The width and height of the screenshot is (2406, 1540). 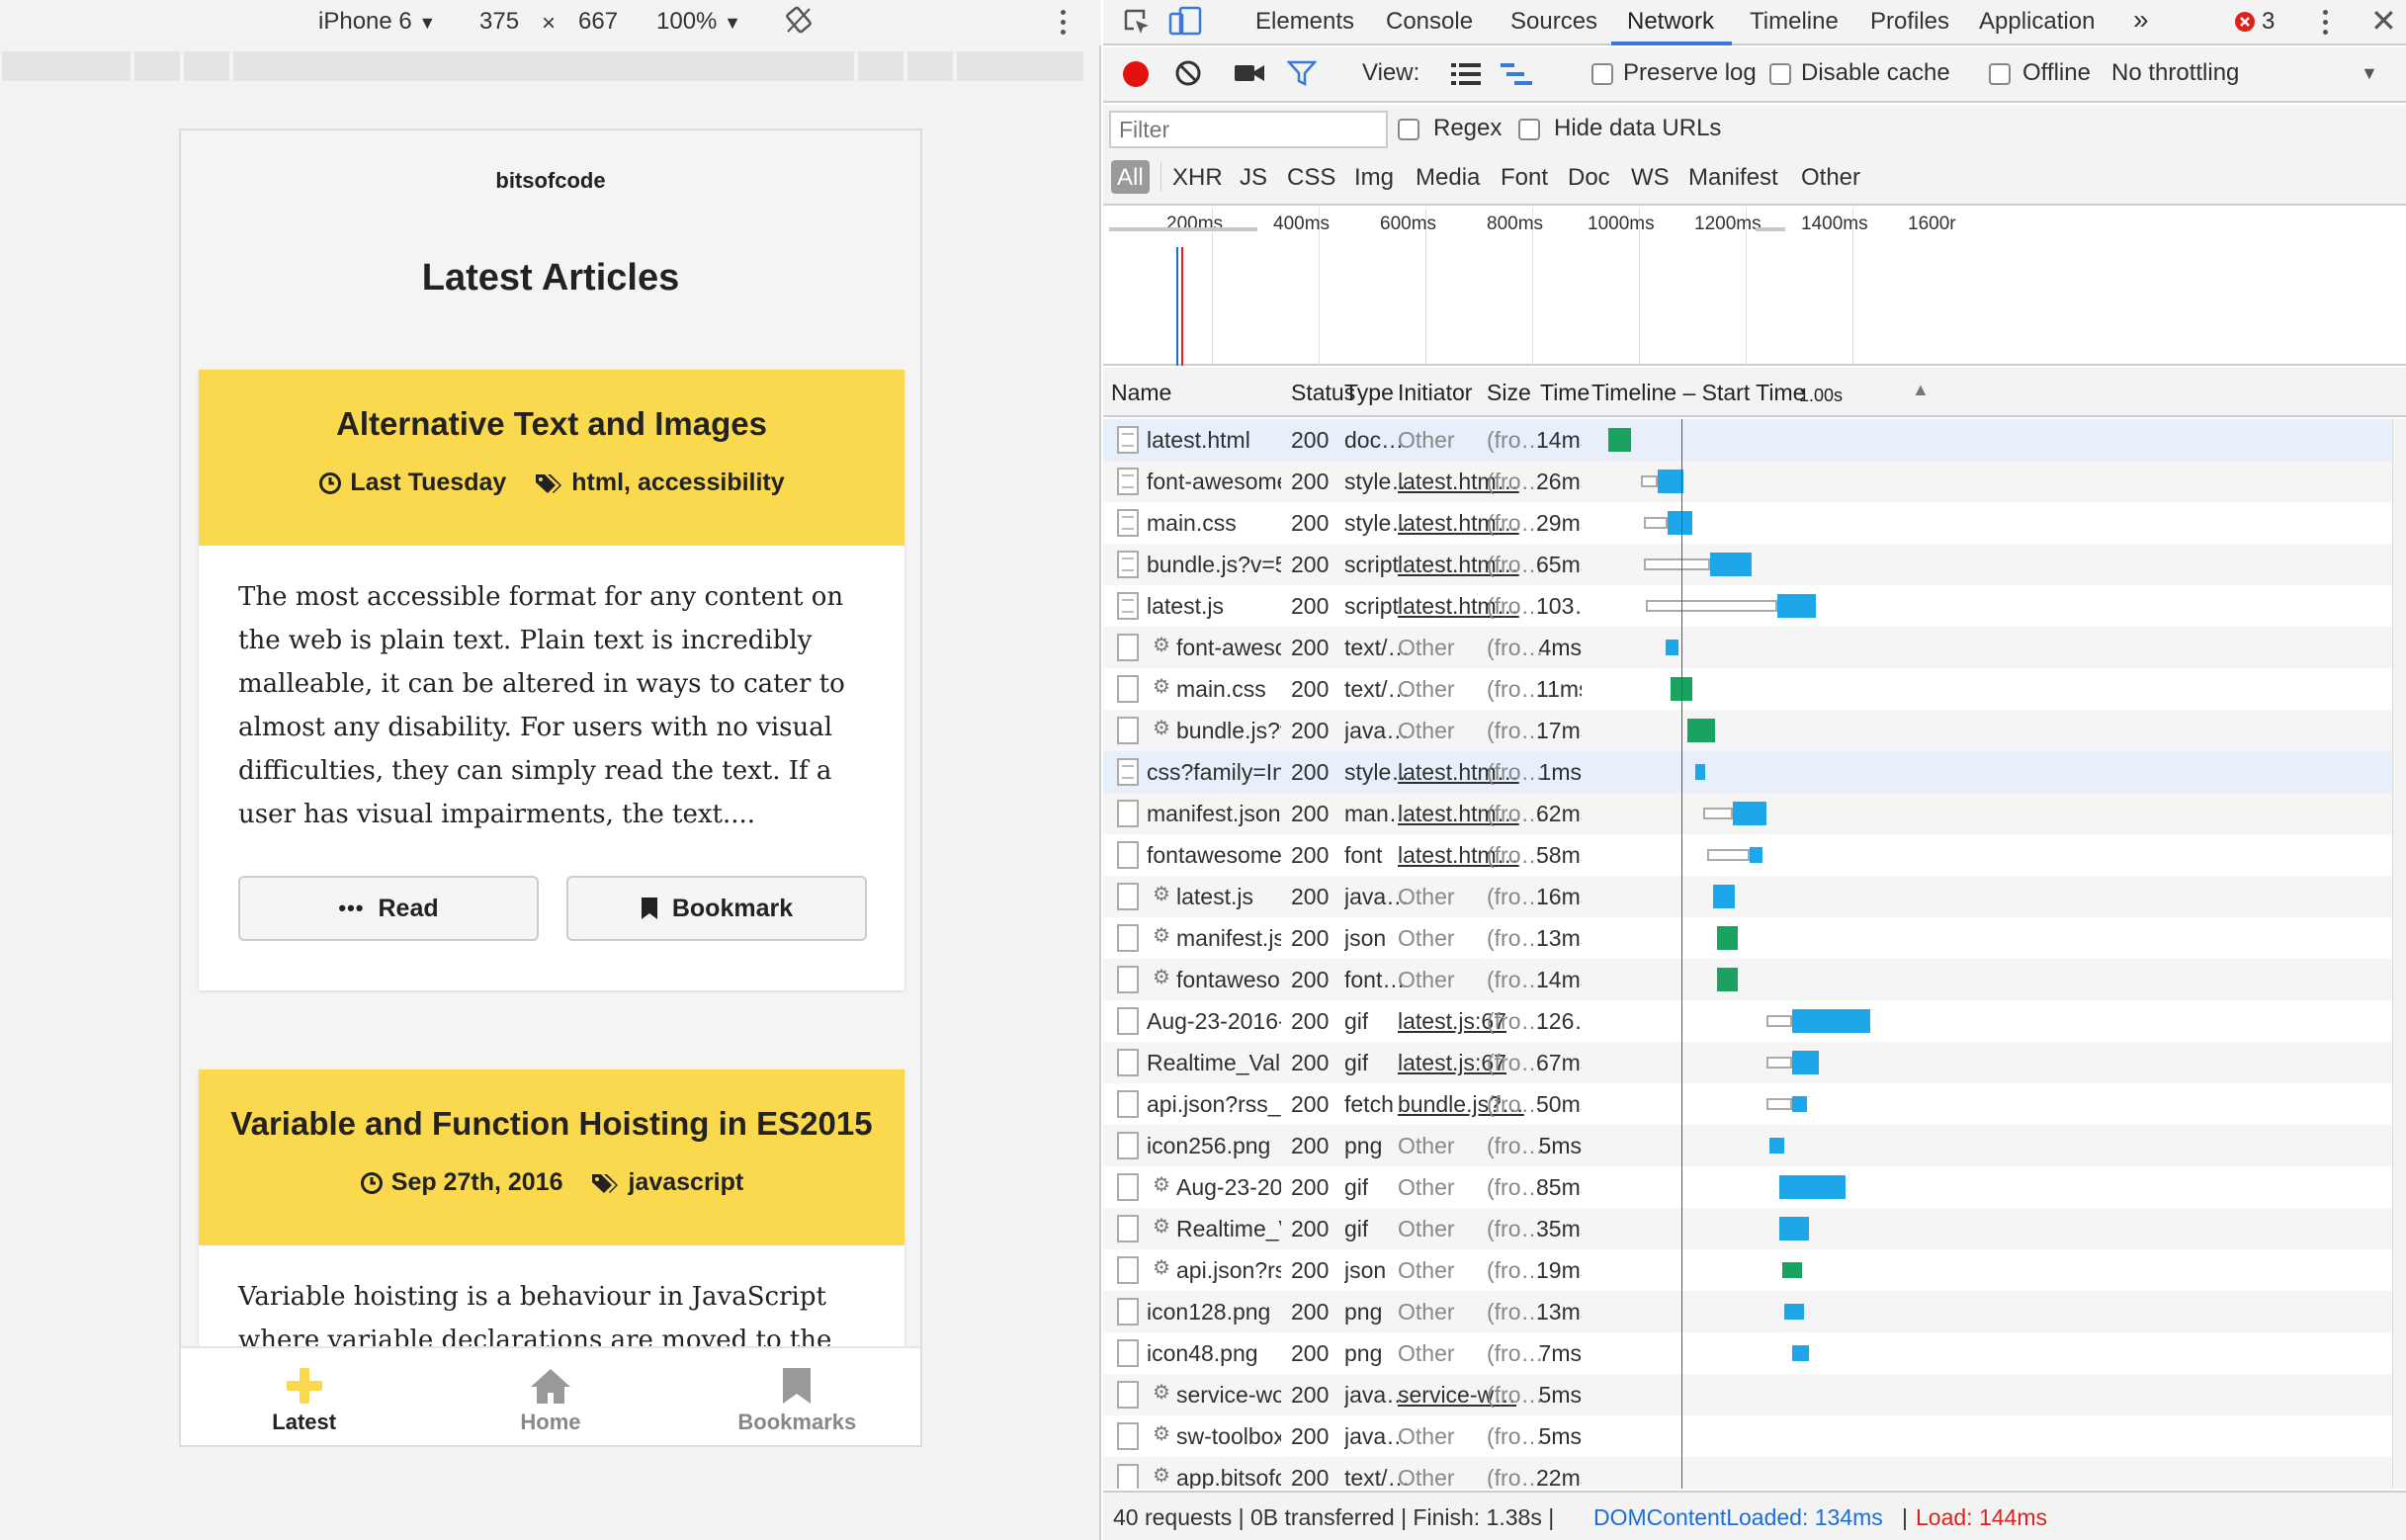 What do you see at coordinates (1310, 523) in the screenshot?
I see `request-status: 200` at bounding box center [1310, 523].